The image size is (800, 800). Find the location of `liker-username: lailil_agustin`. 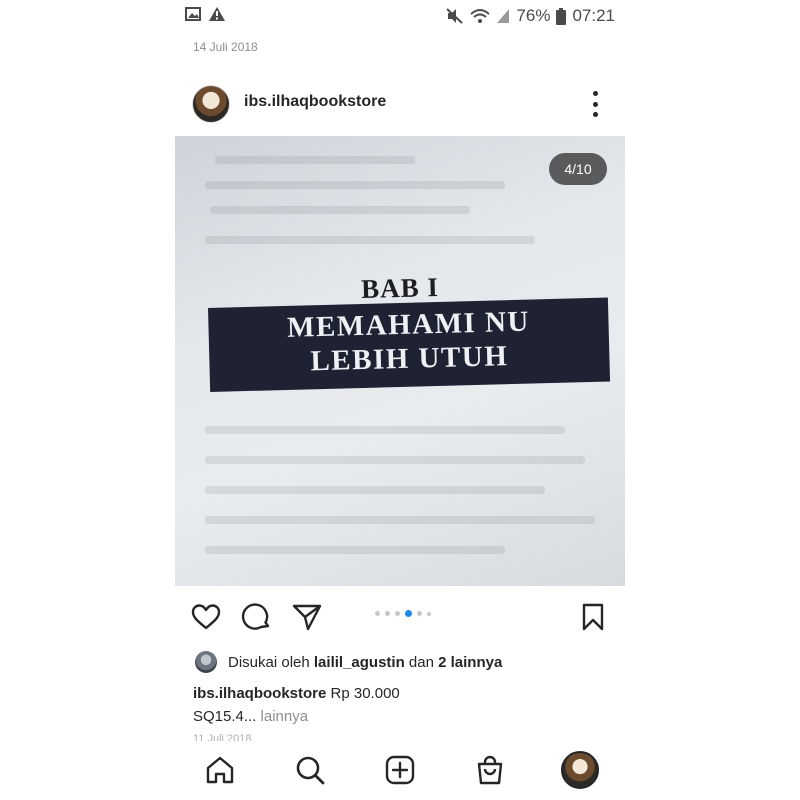

liker-username: lailil_agustin is located at coordinates (359, 662).